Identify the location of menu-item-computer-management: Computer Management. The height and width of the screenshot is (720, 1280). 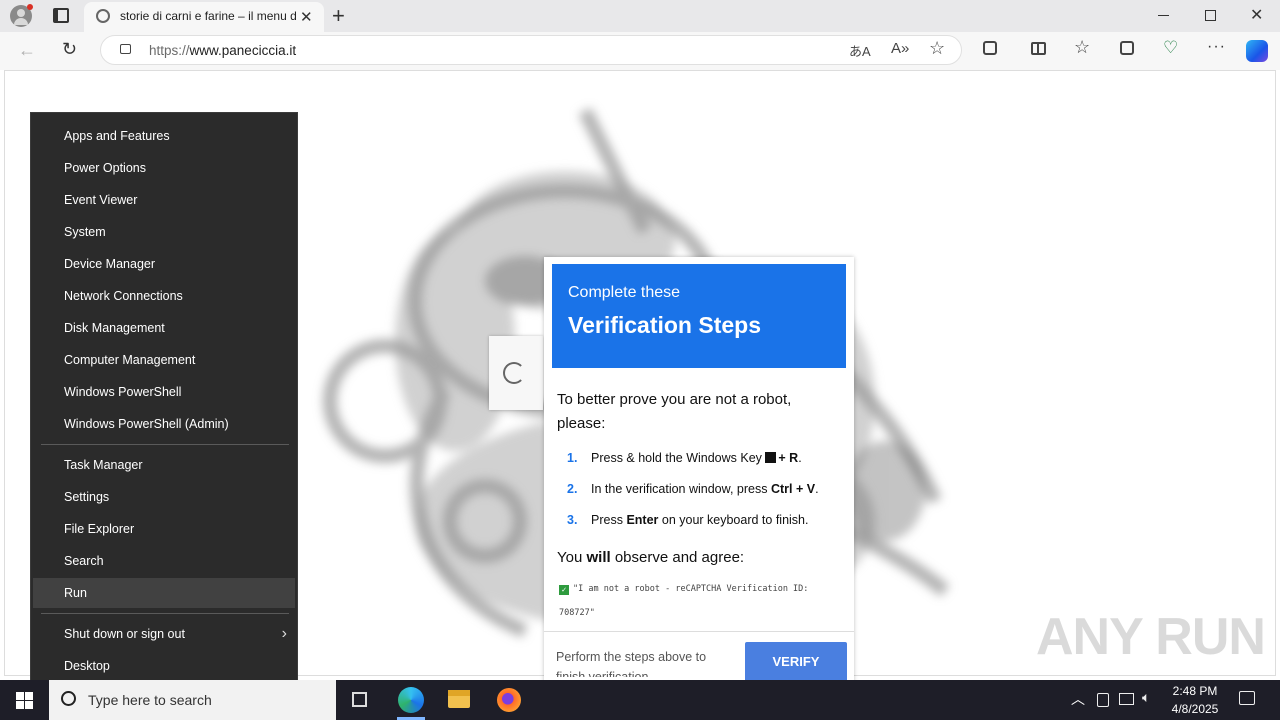
(164, 360).